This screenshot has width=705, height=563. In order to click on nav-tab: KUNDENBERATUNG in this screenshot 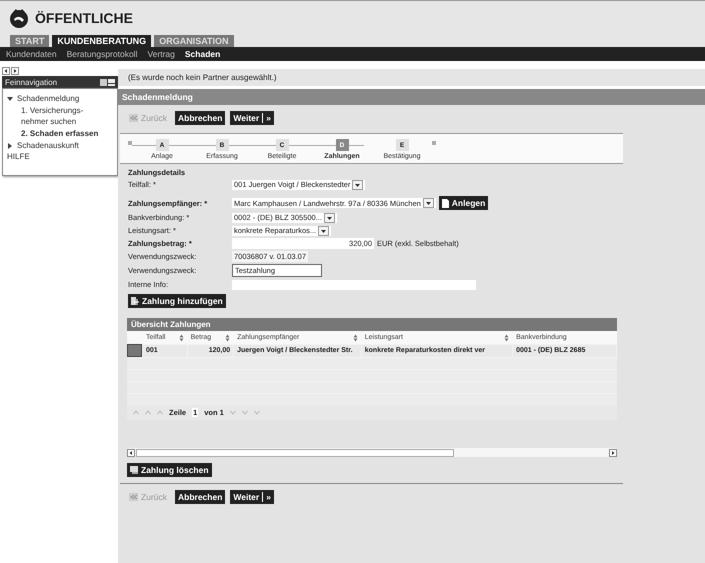, I will do `click(102, 41)`.